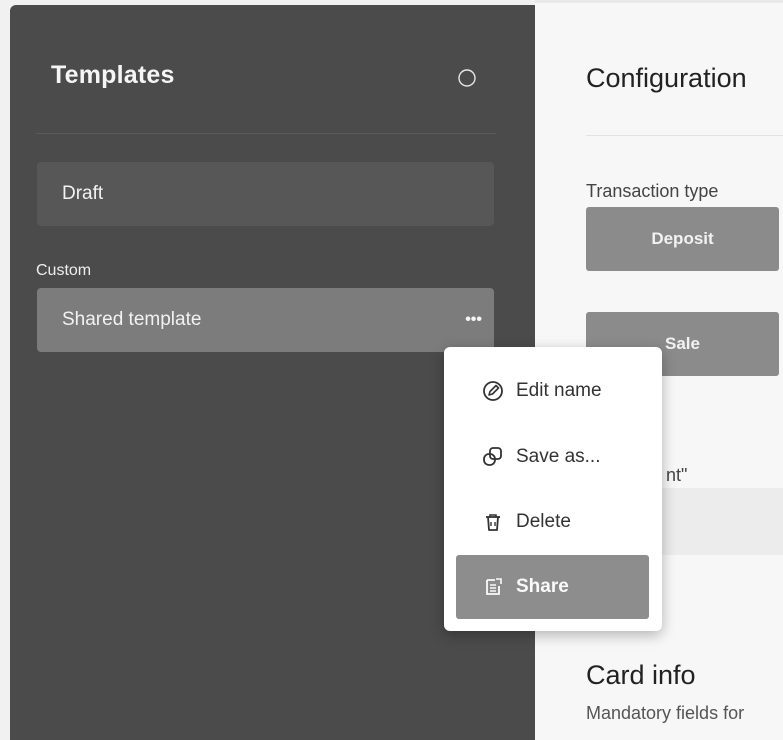 Image resolution: width=783 pixels, height=740 pixels. Describe the element at coordinates (677, 475) in the screenshot. I see `amount-label: nt"` at that location.